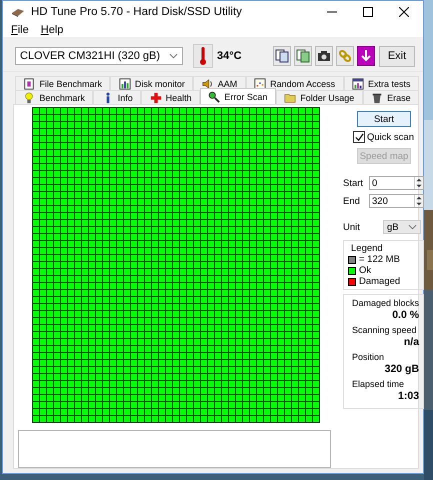  Describe the element at coordinates (365, 270) in the screenshot. I see `legend-label: Ok` at that location.